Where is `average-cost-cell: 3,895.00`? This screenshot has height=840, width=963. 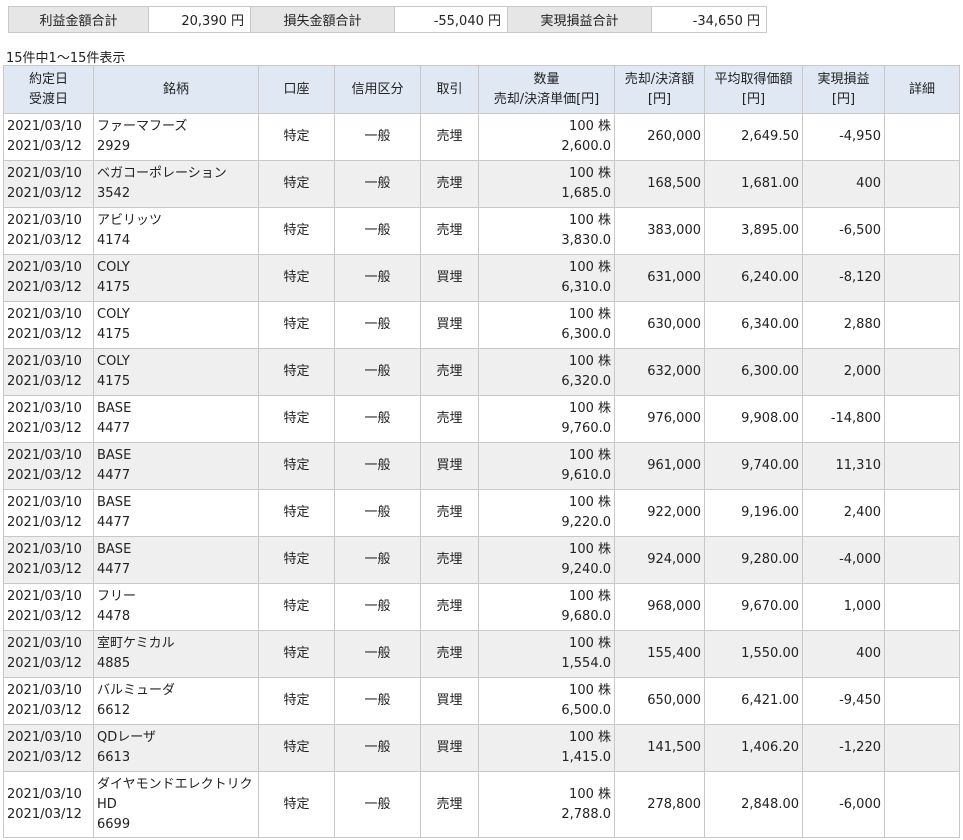 average-cost-cell: 3,895.00 is located at coordinates (753, 231).